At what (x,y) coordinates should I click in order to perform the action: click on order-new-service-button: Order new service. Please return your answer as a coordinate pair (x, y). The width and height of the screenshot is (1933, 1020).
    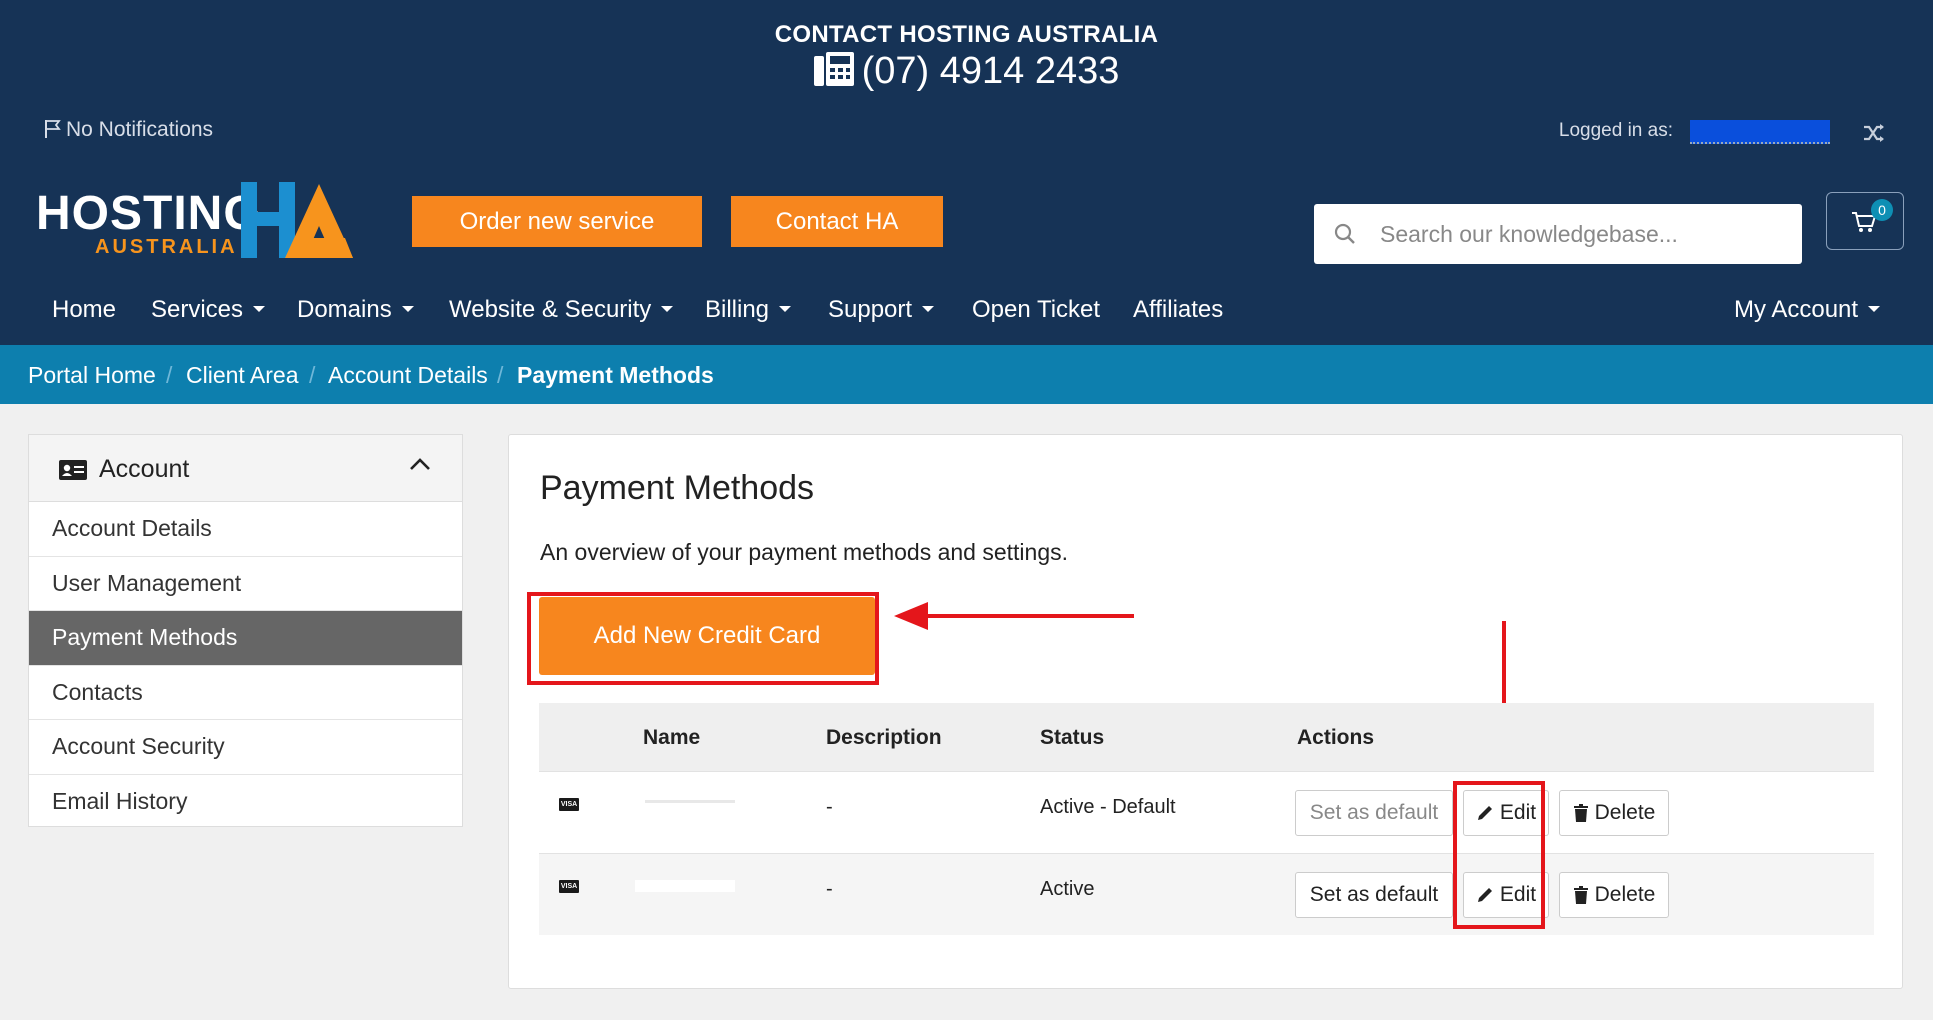
    Looking at the image, I should click on (557, 221).